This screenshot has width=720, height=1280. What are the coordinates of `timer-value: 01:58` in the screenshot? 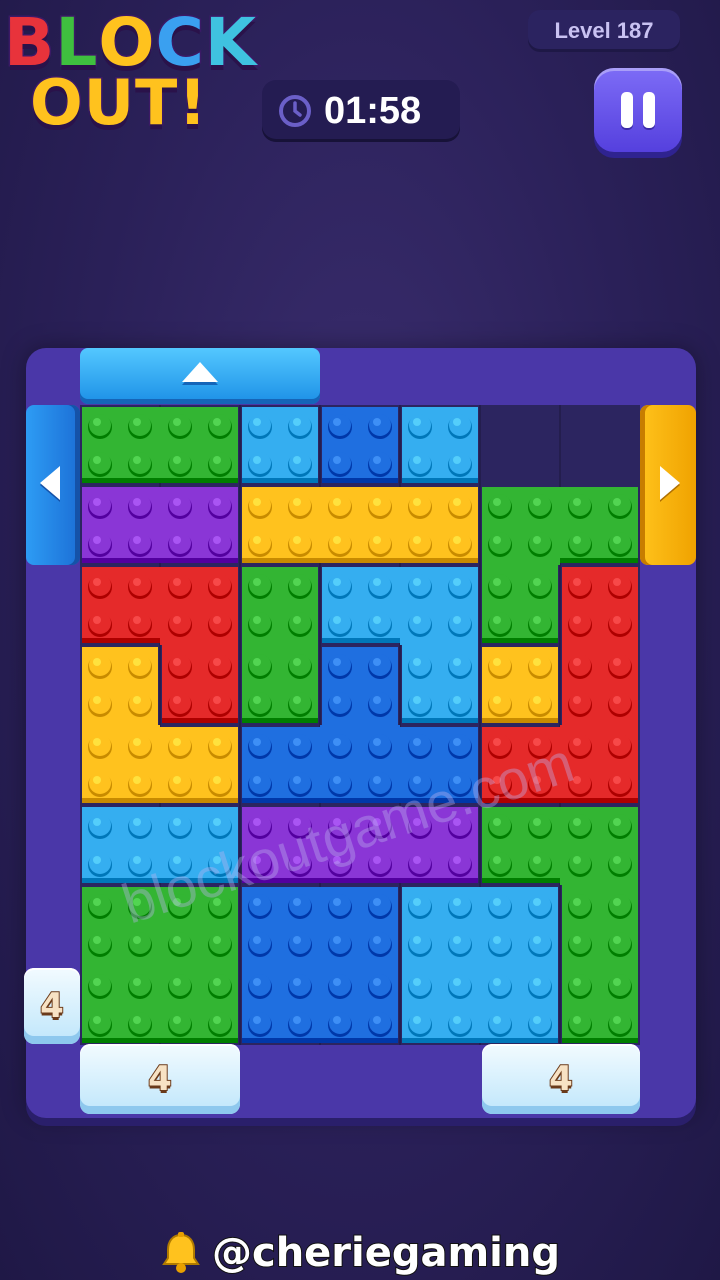 It's located at (373, 110).